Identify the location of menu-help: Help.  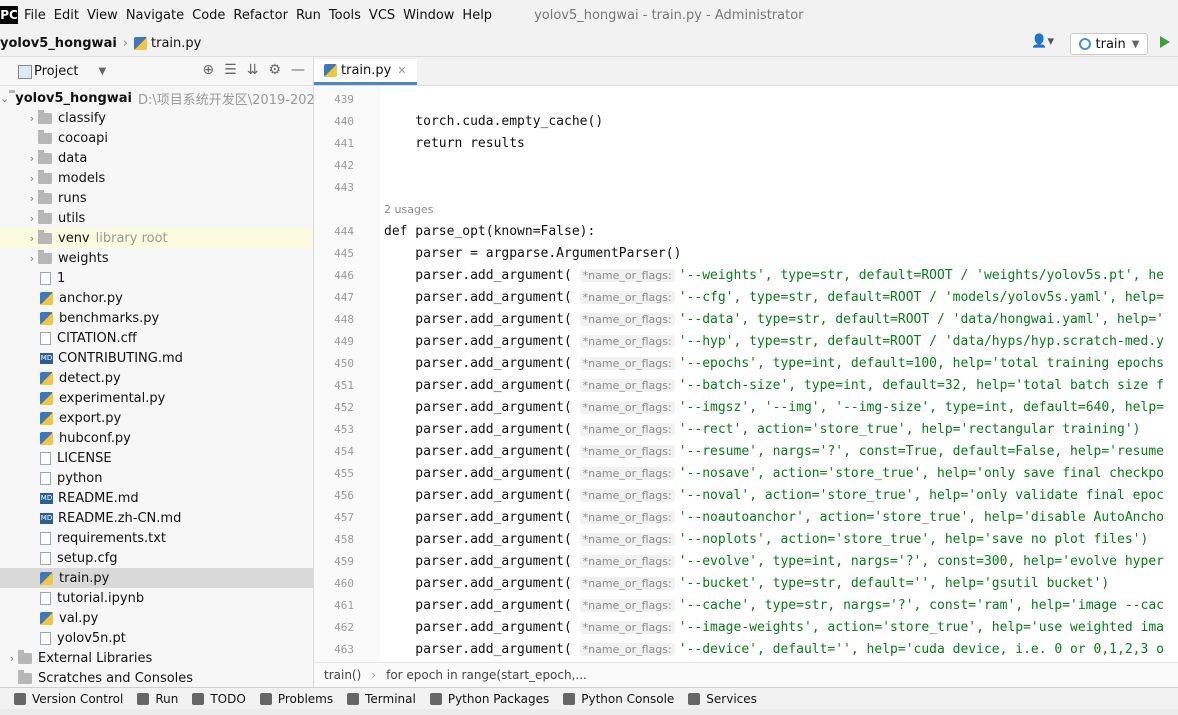
(477, 15).